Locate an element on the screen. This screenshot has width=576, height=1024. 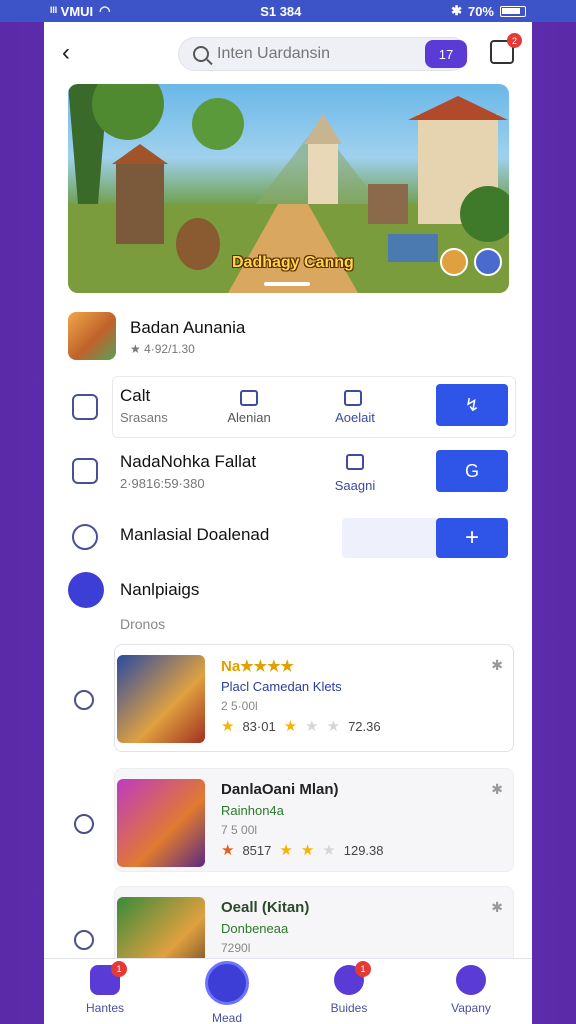
bottom-navigation: 1 Hantes Mead 1 Buides Vapany is located at coordinates (288, 991).